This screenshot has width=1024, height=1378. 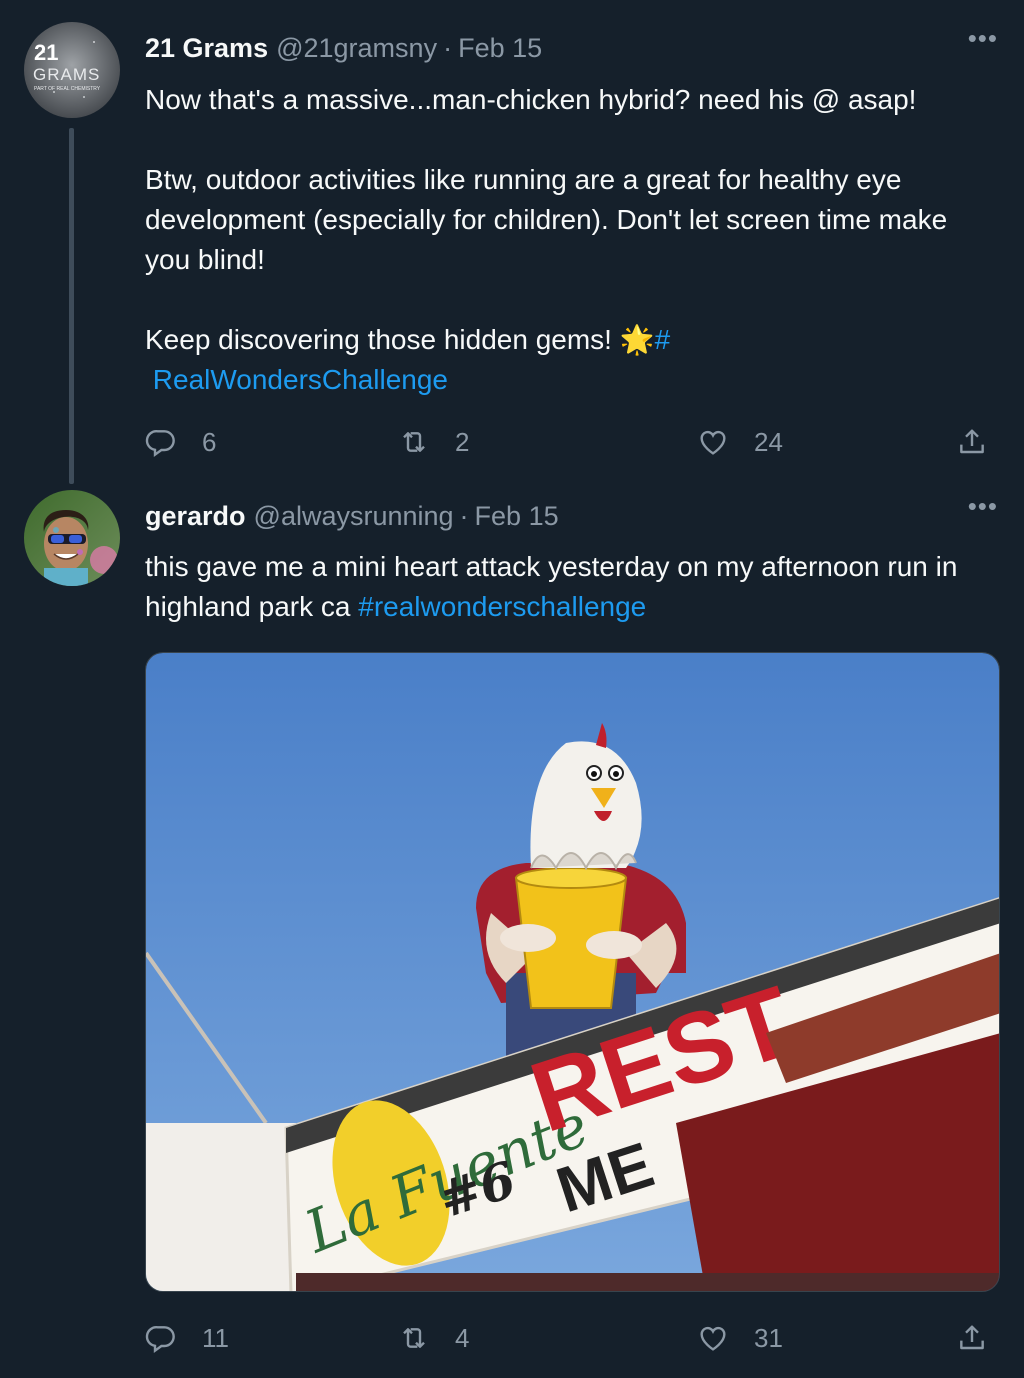 What do you see at coordinates (433, 1338) in the screenshot?
I see `retweet-button: 4` at bounding box center [433, 1338].